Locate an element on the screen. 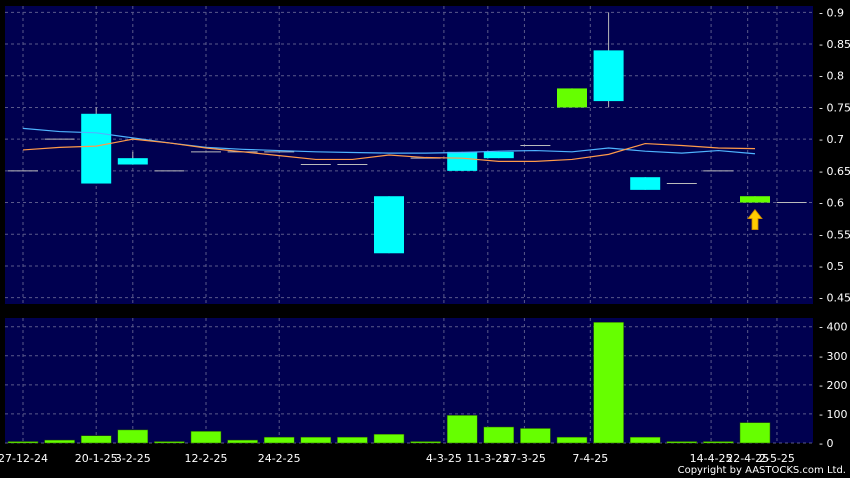 The image size is (850, 478). price-ytick-label: - 0.7 is located at coordinates (831, 139).